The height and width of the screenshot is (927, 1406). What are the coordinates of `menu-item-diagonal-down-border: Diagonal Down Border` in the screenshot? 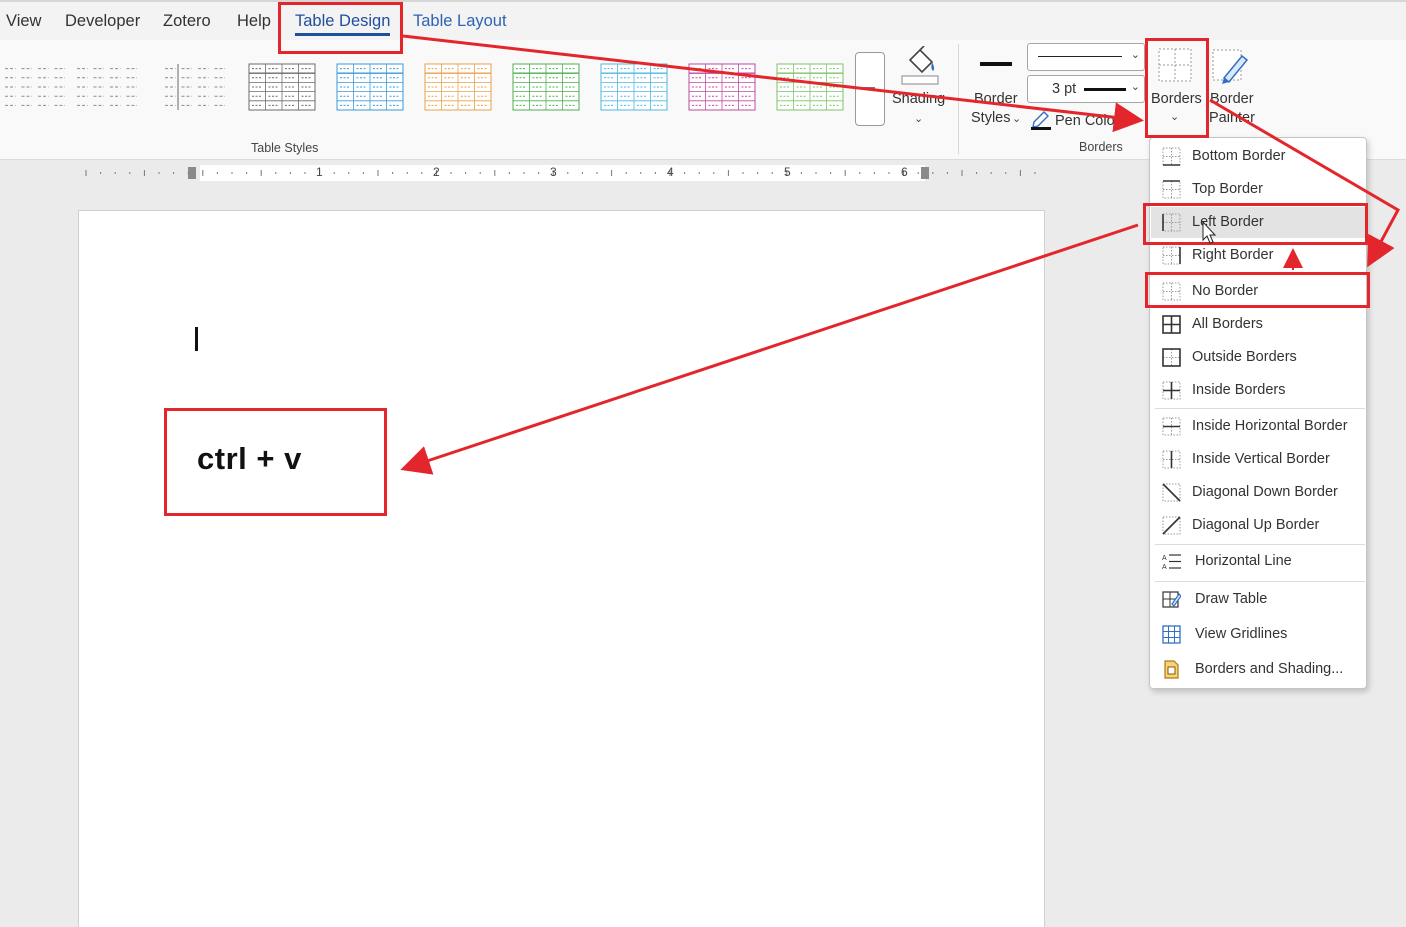 It's located at (1258, 492).